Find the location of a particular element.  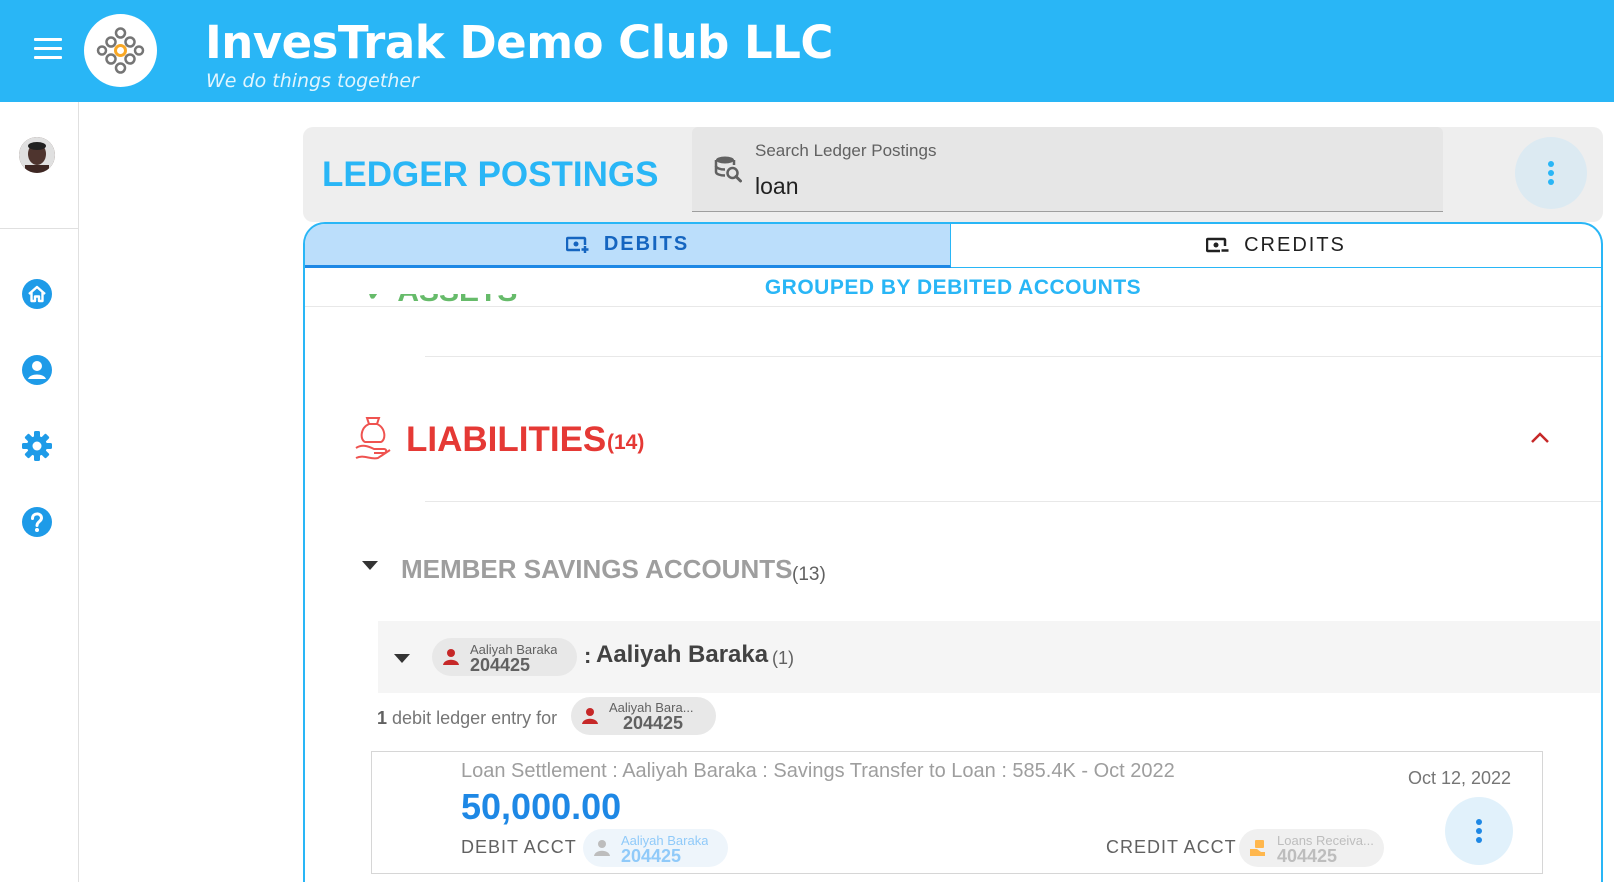

account-circle-icon is located at coordinates (37, 370).